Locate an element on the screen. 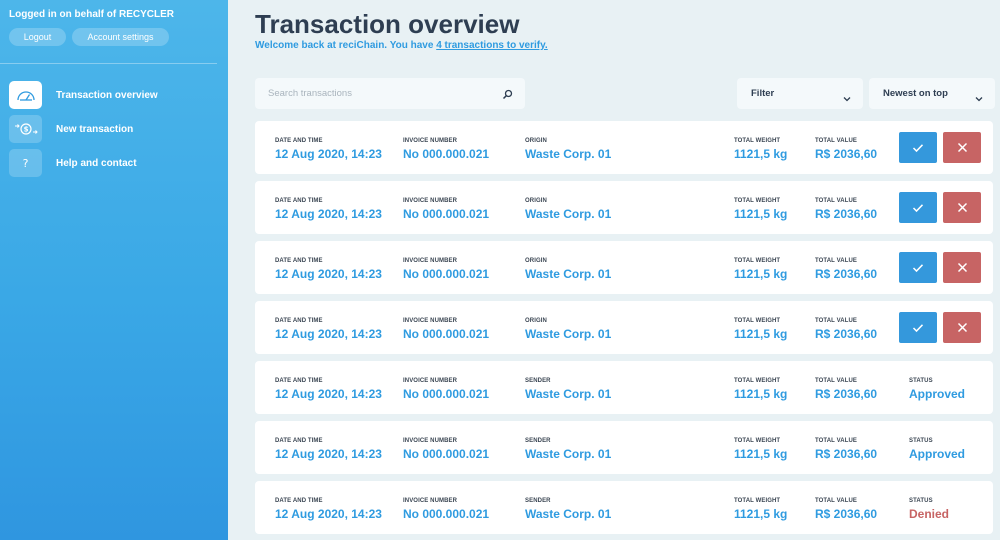 Image resolution: width=1000 pixels, height=540 pixels. account-settings-button: Account settings is located at coordinates (120, 37).